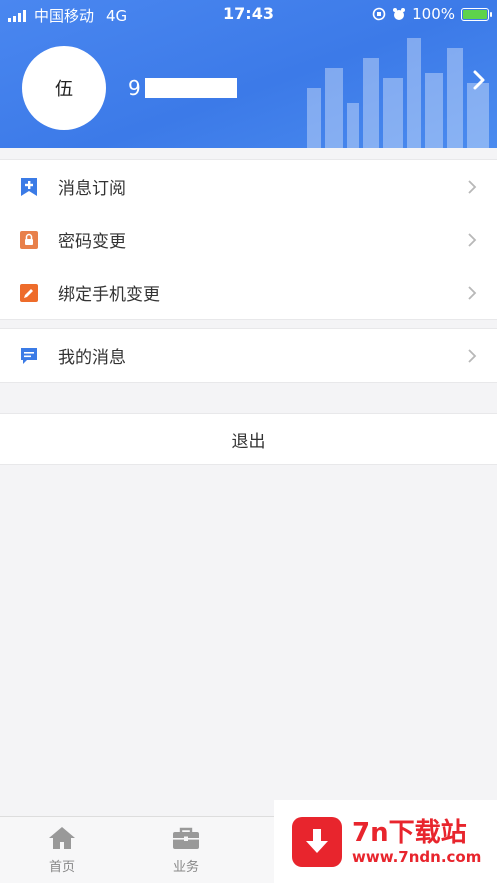  What do you see at coordinates (317, 841) in the screenshot?
I see `download-icon` at bounding box center [317, 841].